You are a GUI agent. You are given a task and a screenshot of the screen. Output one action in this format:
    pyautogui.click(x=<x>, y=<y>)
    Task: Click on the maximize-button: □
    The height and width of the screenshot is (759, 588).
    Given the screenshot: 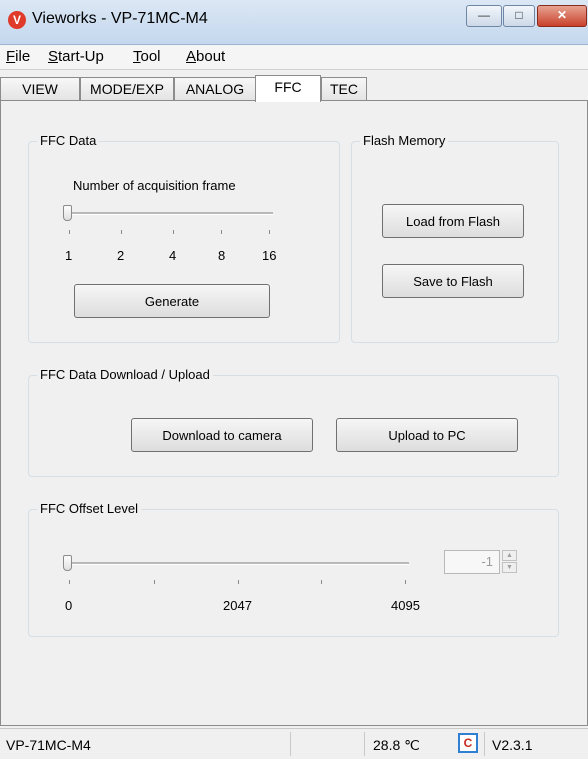 What is the action you would take?
    pyautogui.click(x=519, y=16)
    